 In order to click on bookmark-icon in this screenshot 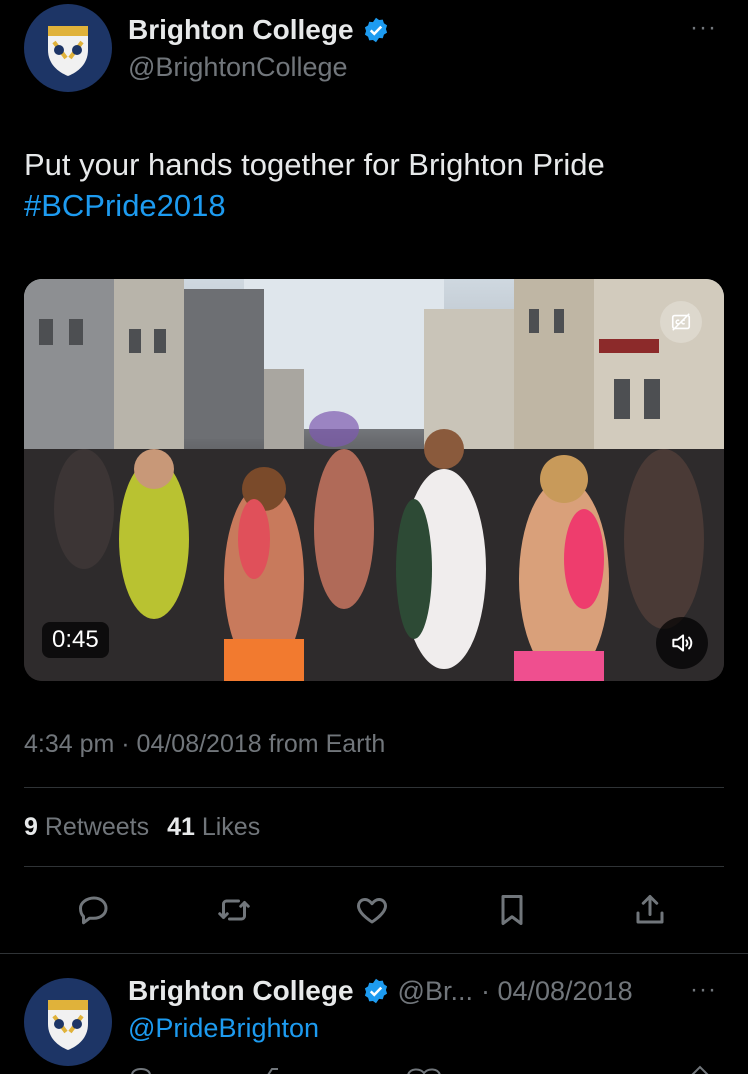, I will do `click(512, 910)`.